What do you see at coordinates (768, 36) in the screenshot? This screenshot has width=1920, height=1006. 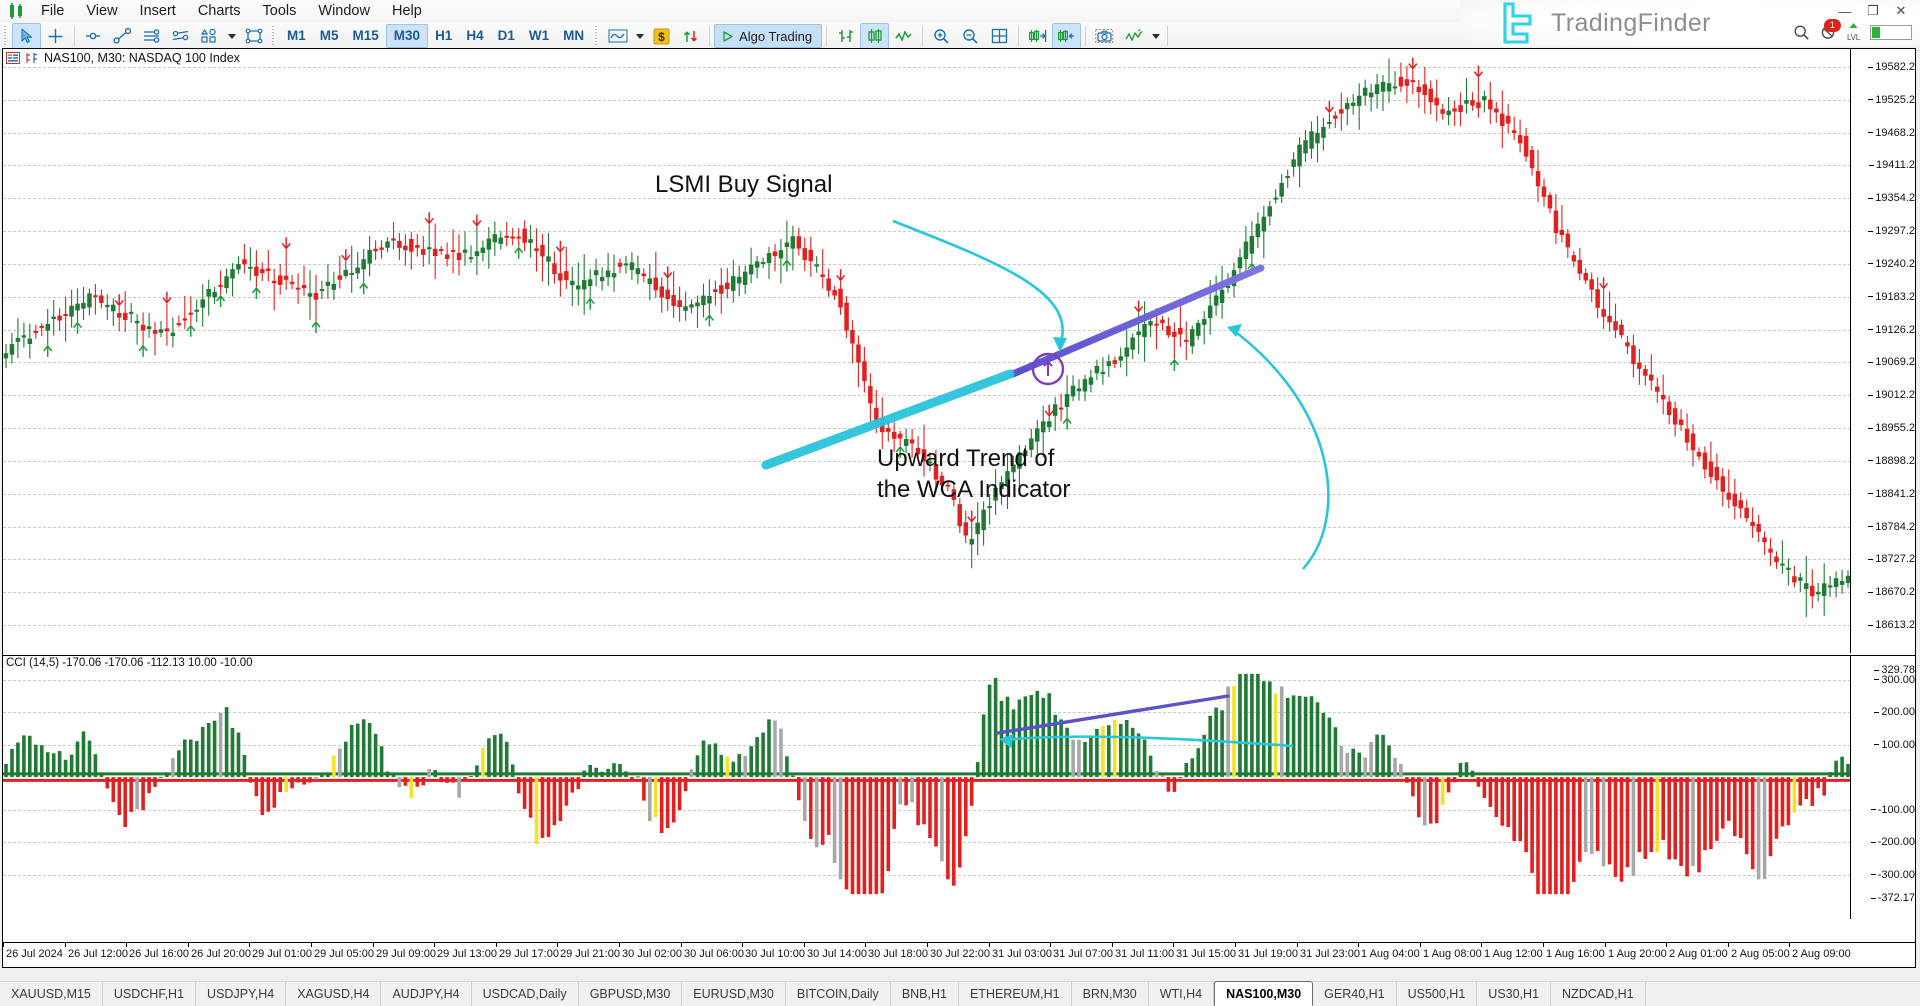 I see `algo-trading-button: Algo Trading` at bounding box center [768, 36].